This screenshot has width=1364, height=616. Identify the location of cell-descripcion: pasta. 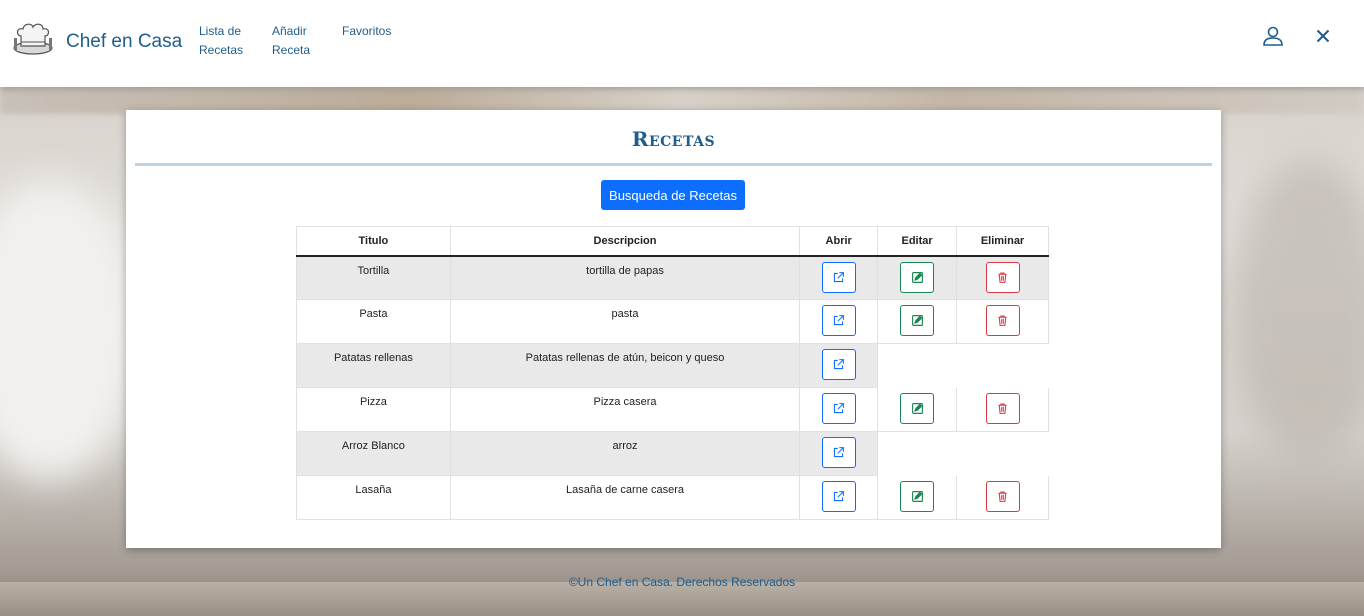
(625, 321).